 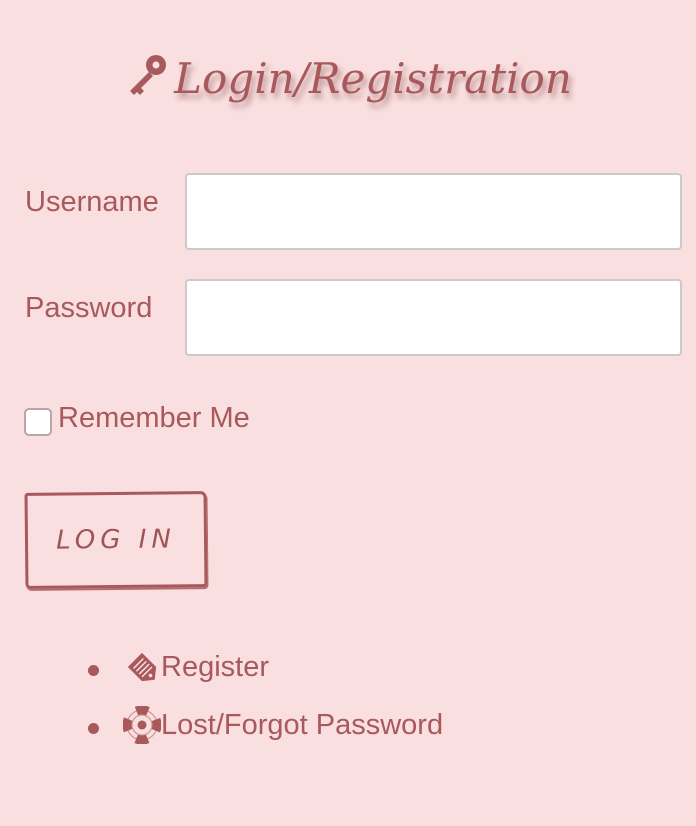 I want to click on tag-icon, so click(x=142, y=667).